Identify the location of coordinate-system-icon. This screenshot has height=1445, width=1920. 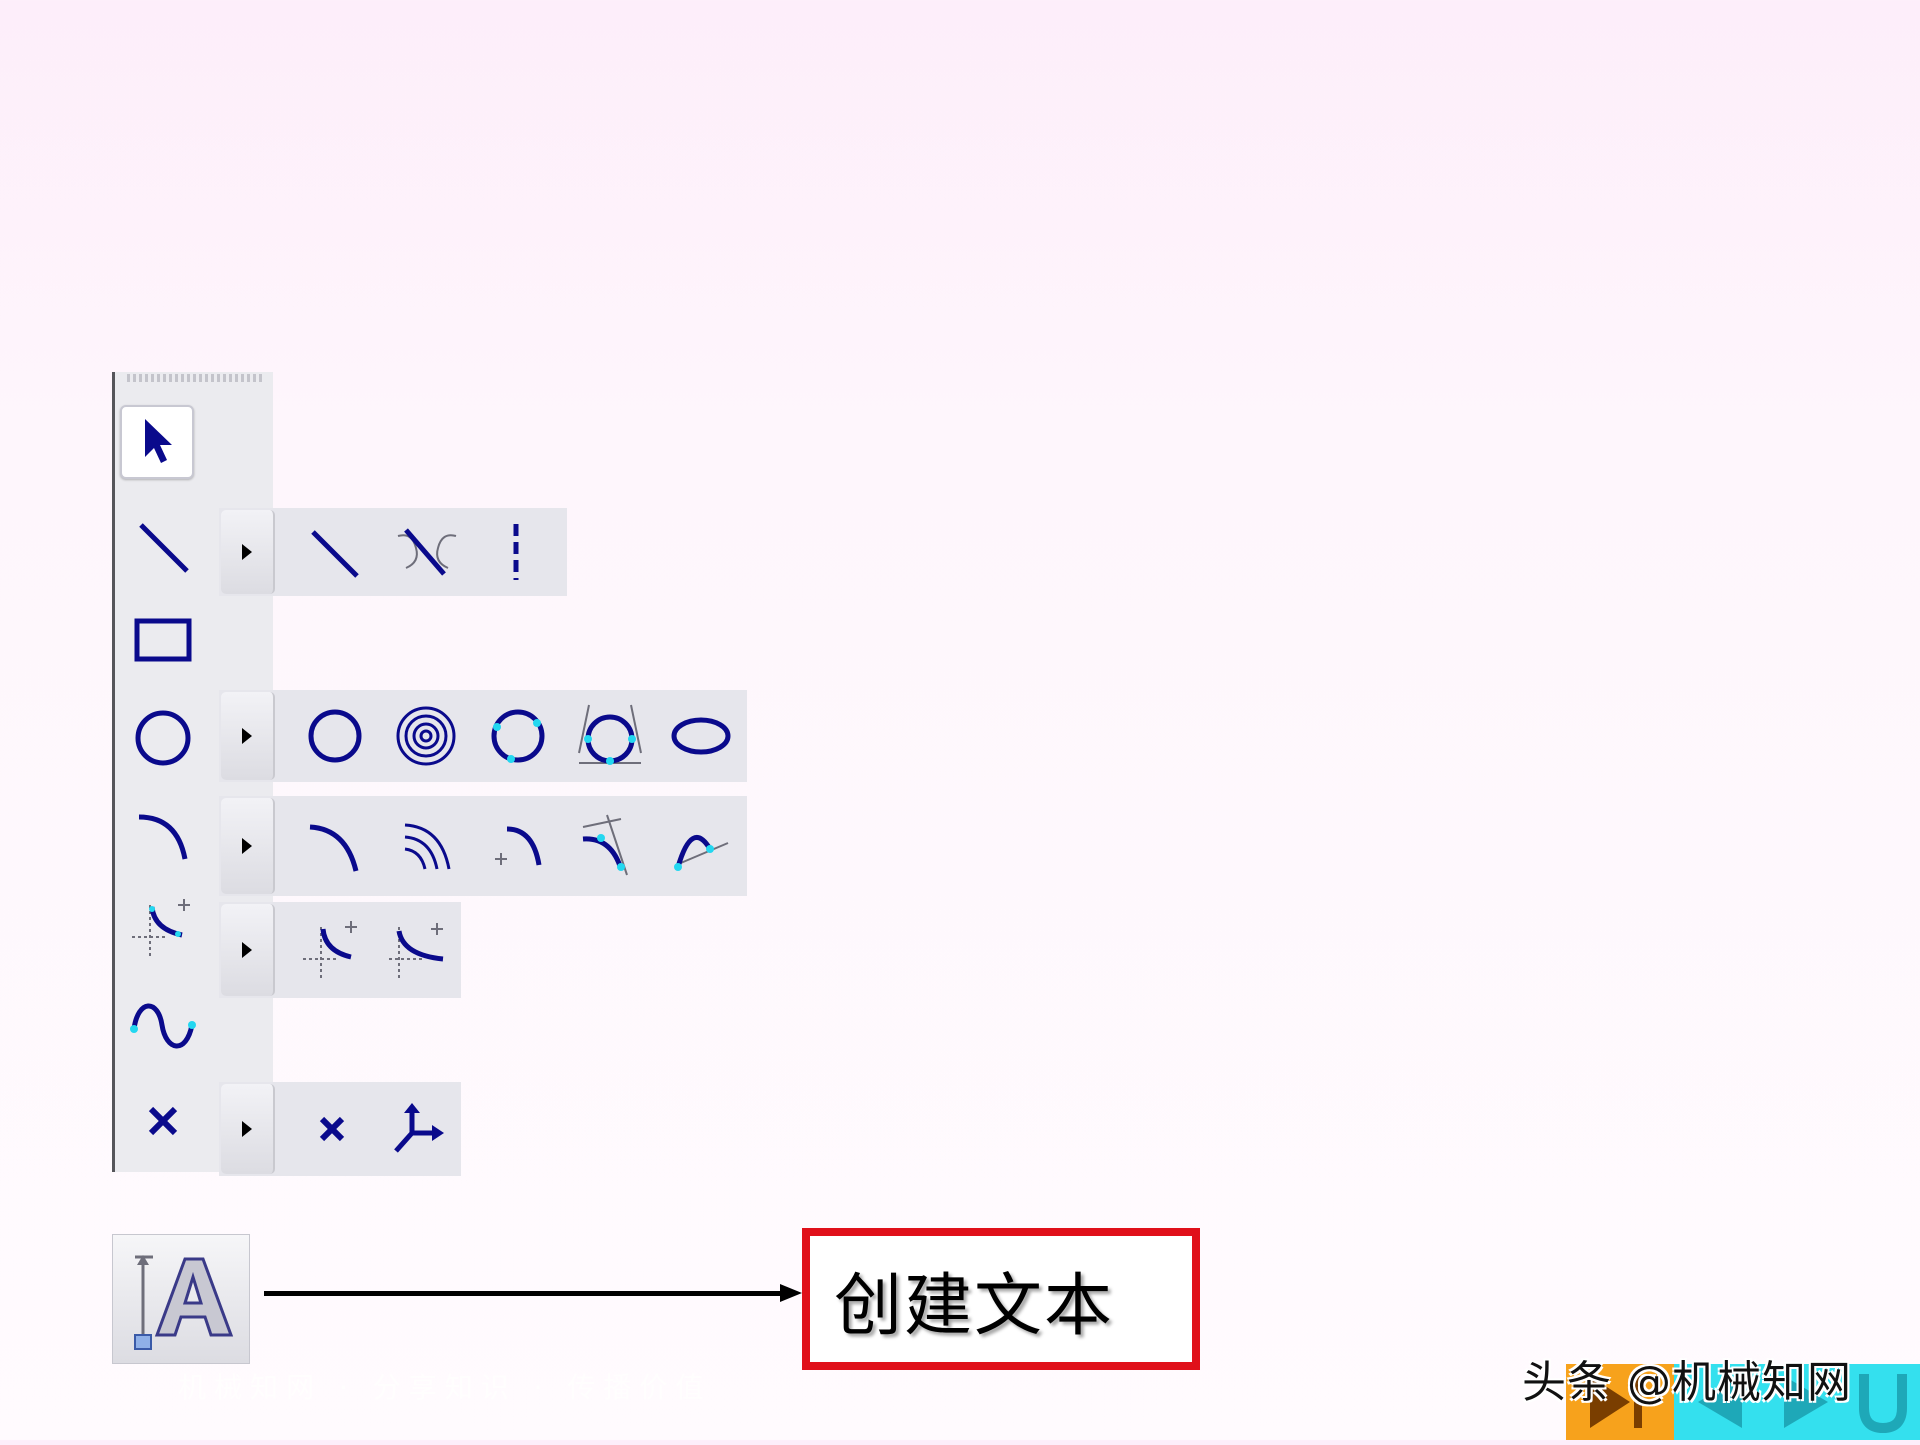
(419, 1128).